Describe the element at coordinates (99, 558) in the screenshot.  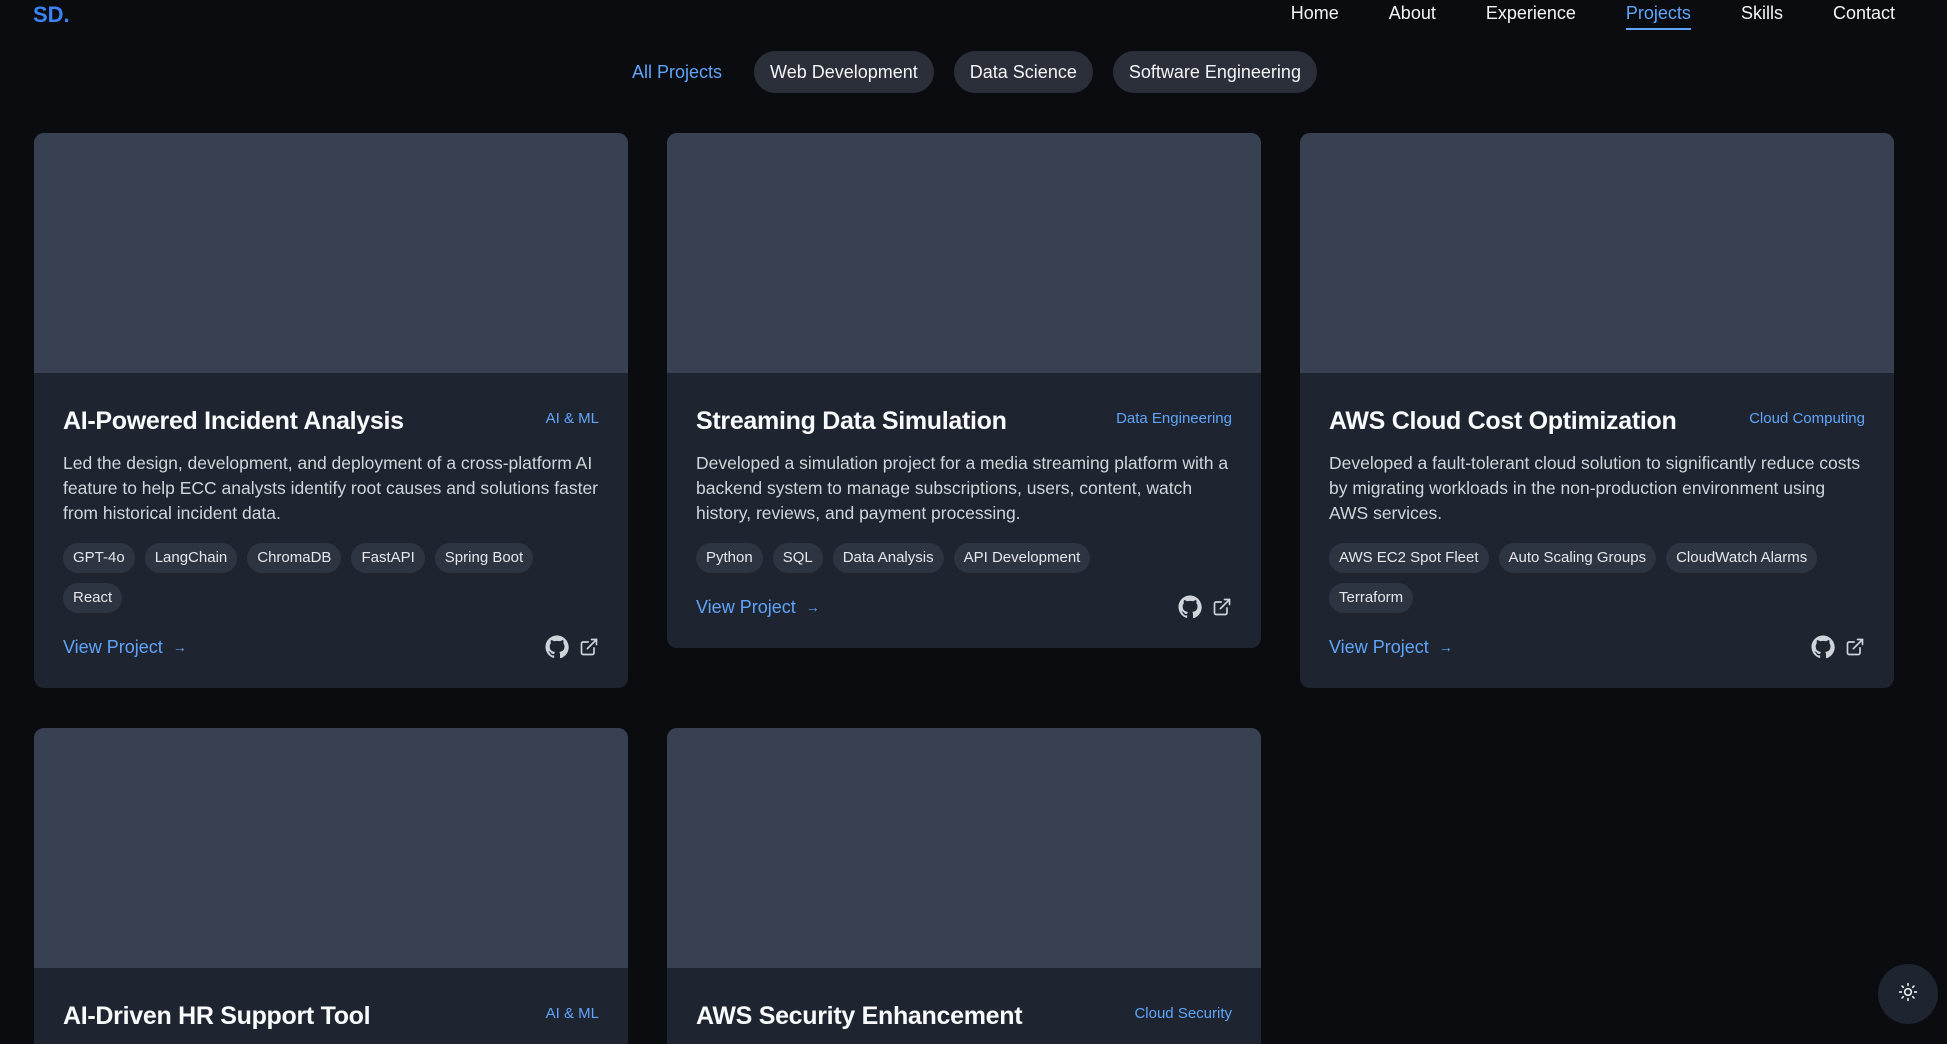
I see `tag: GPT-4o` at that location.